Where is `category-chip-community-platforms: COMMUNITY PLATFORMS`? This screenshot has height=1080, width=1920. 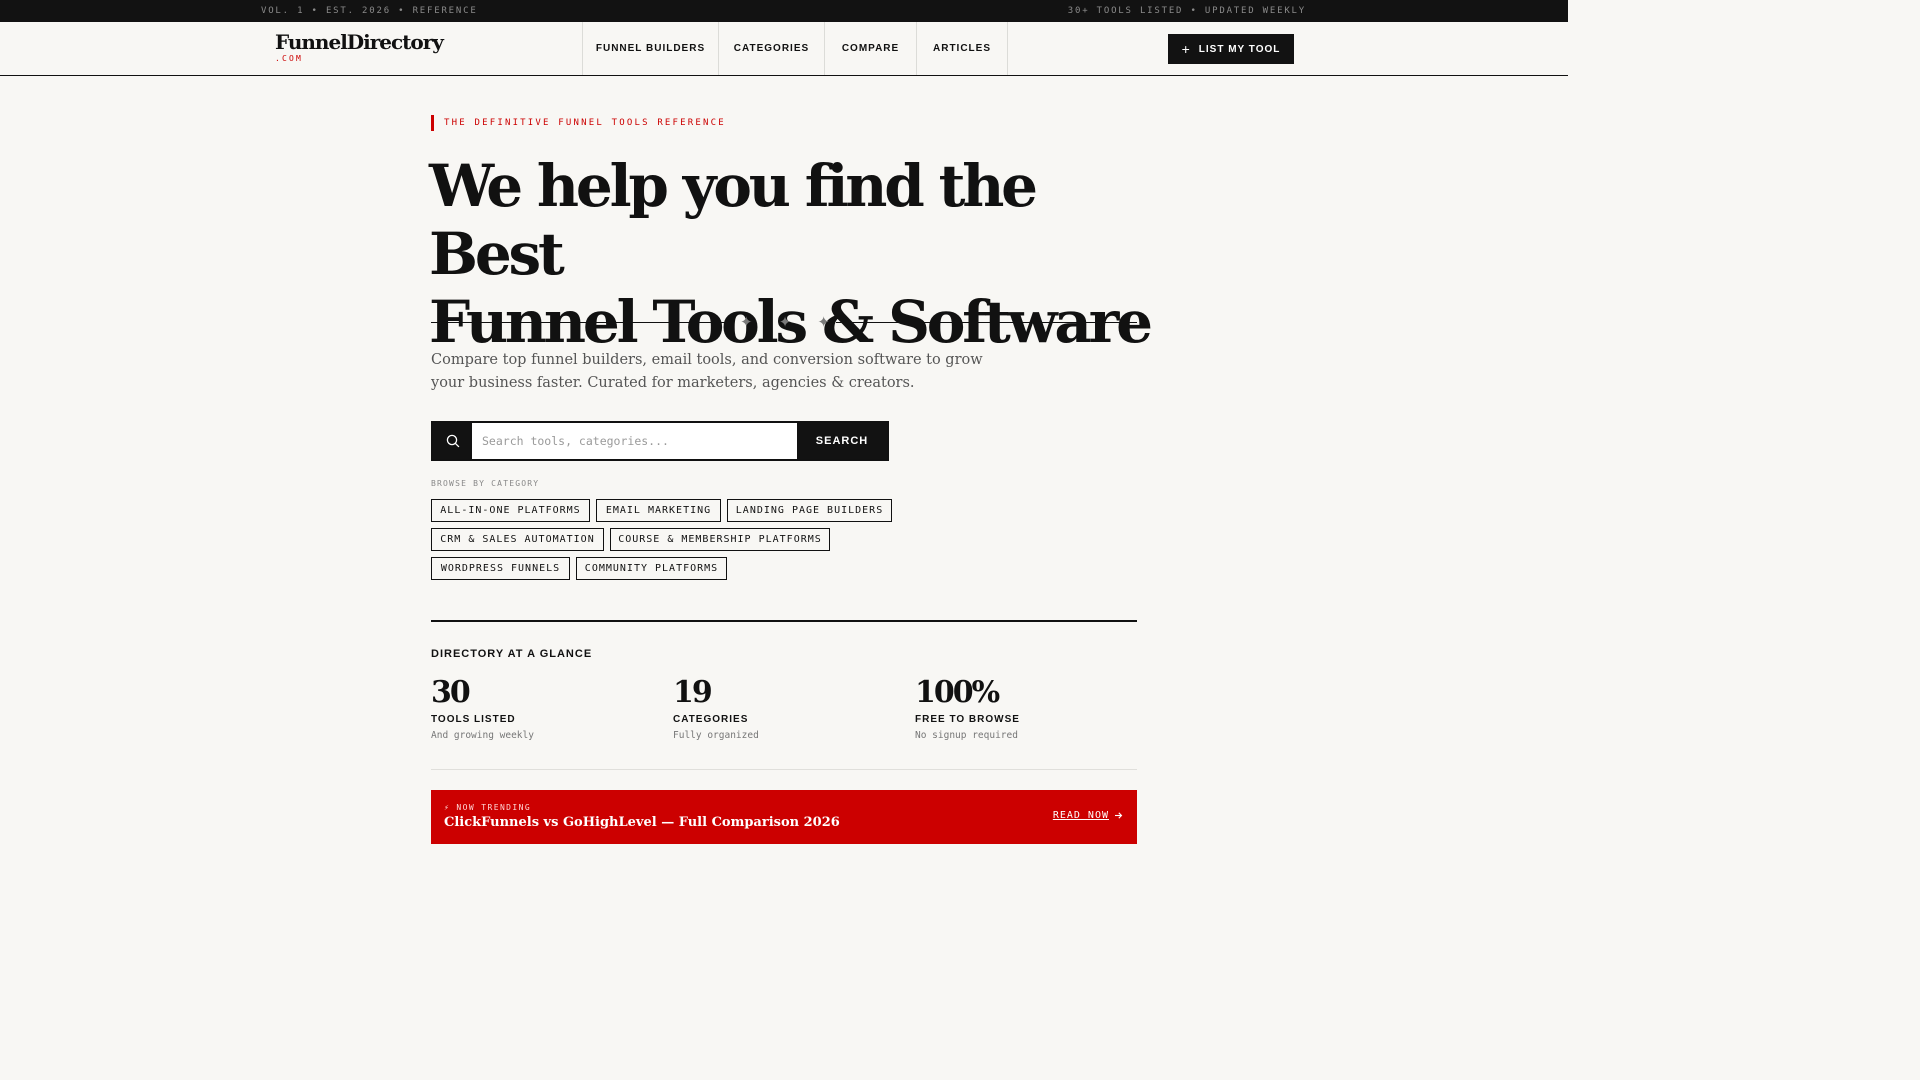
category-chip-community-platforms: COMMUNITY PLATFORMS is located at coordinates (651, 568).